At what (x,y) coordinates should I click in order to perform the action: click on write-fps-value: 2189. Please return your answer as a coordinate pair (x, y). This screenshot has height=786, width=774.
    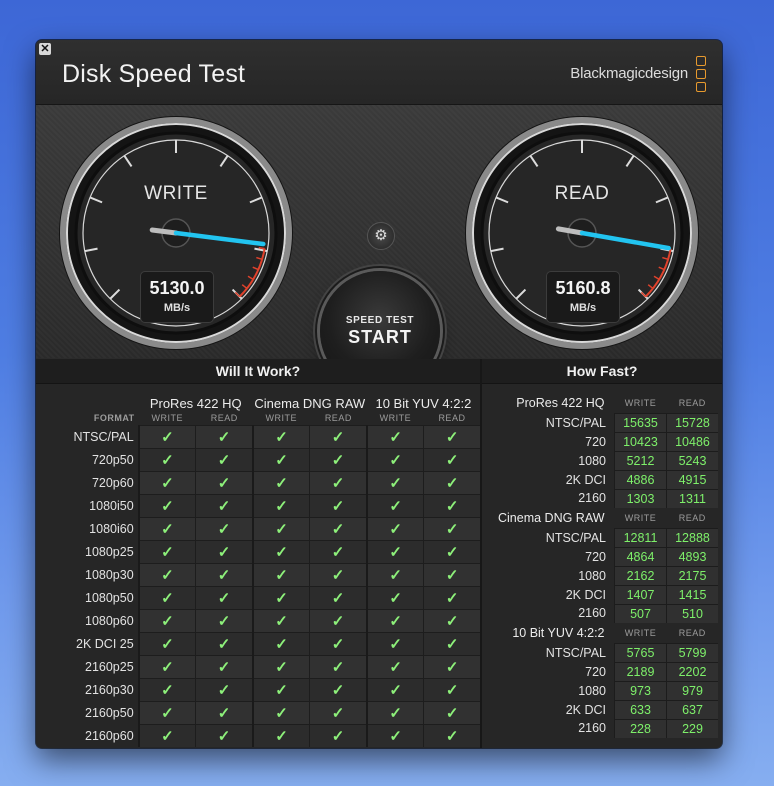
    Looking at the image, I should click on (640, 671).